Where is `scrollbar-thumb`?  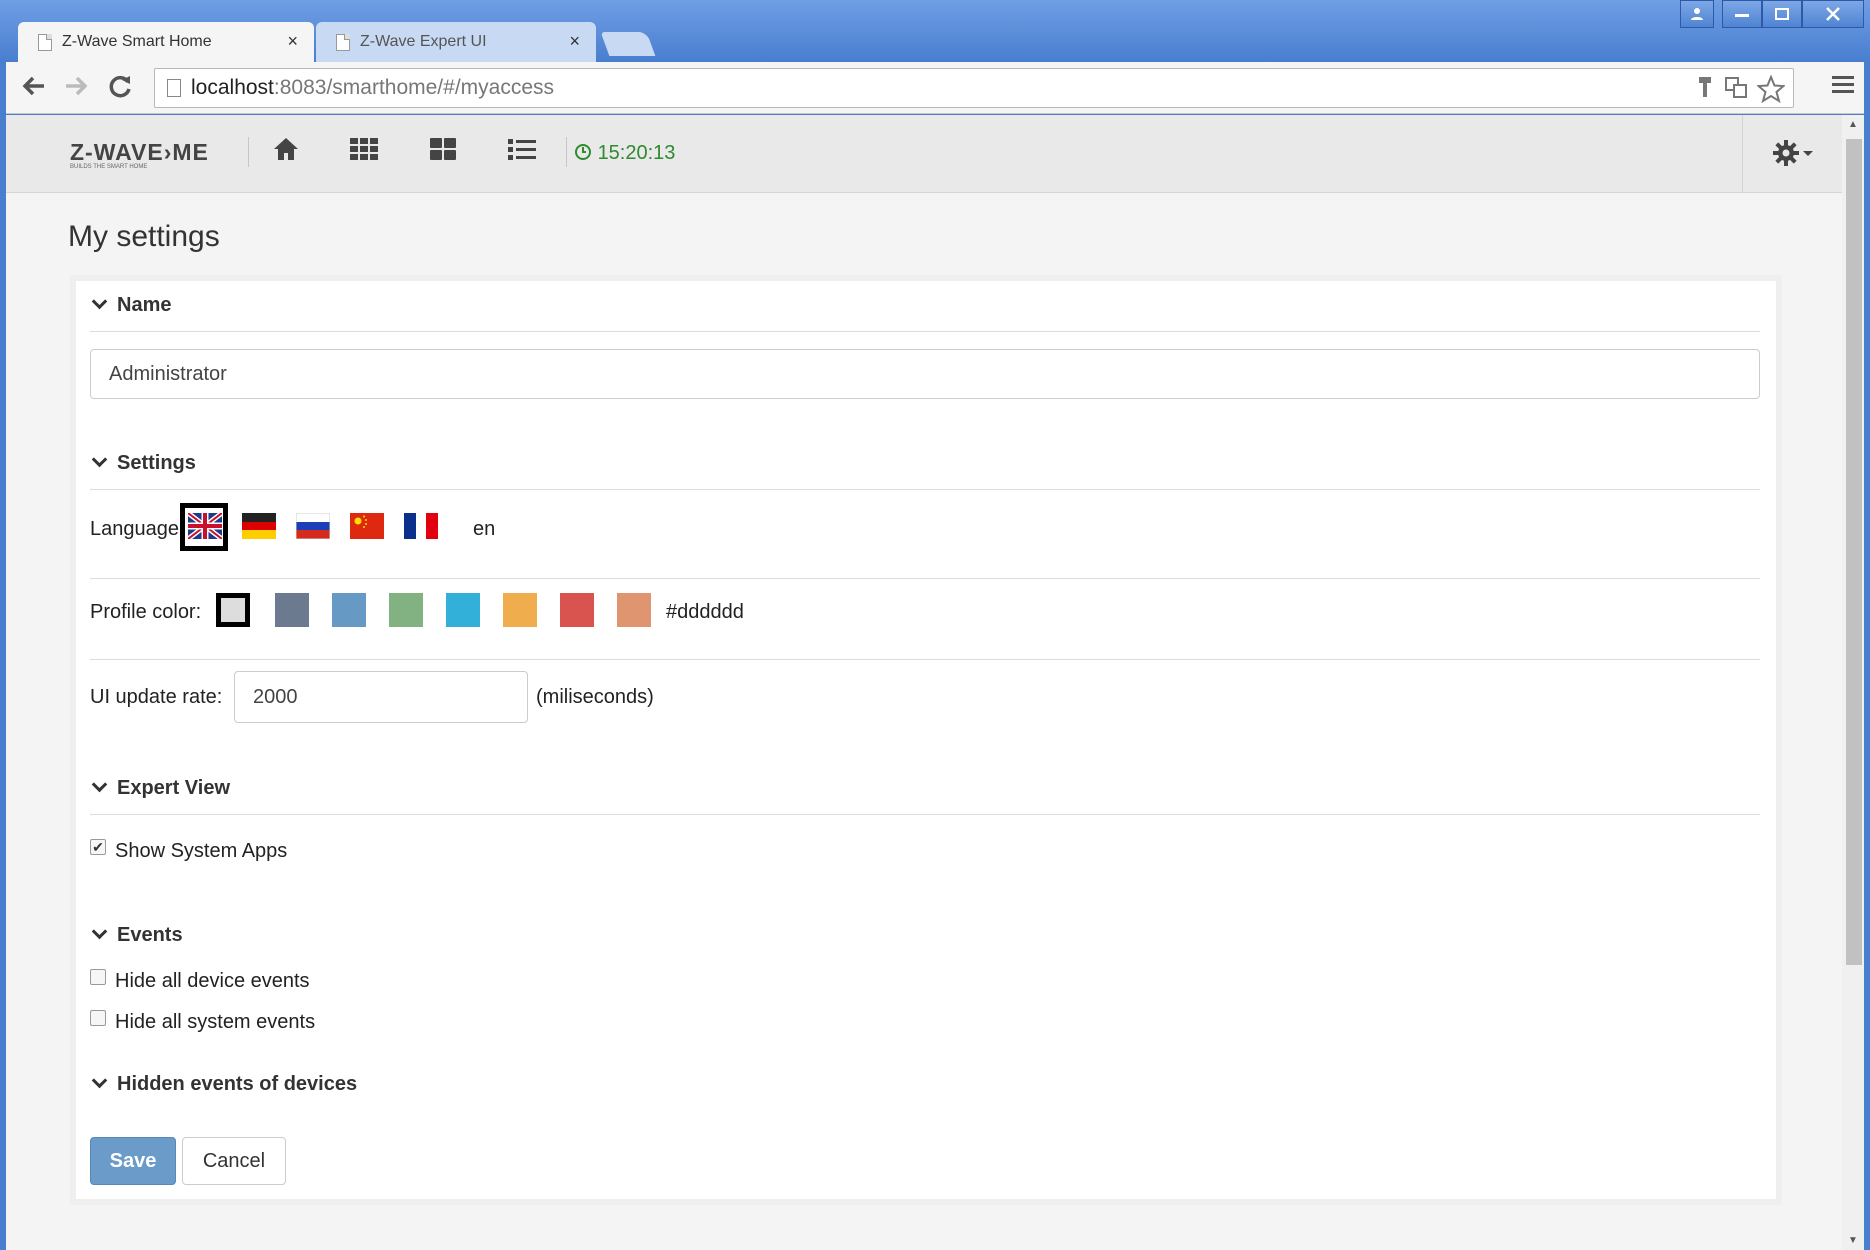
scrollbar-thumb is located at coordinates (1854, 552).